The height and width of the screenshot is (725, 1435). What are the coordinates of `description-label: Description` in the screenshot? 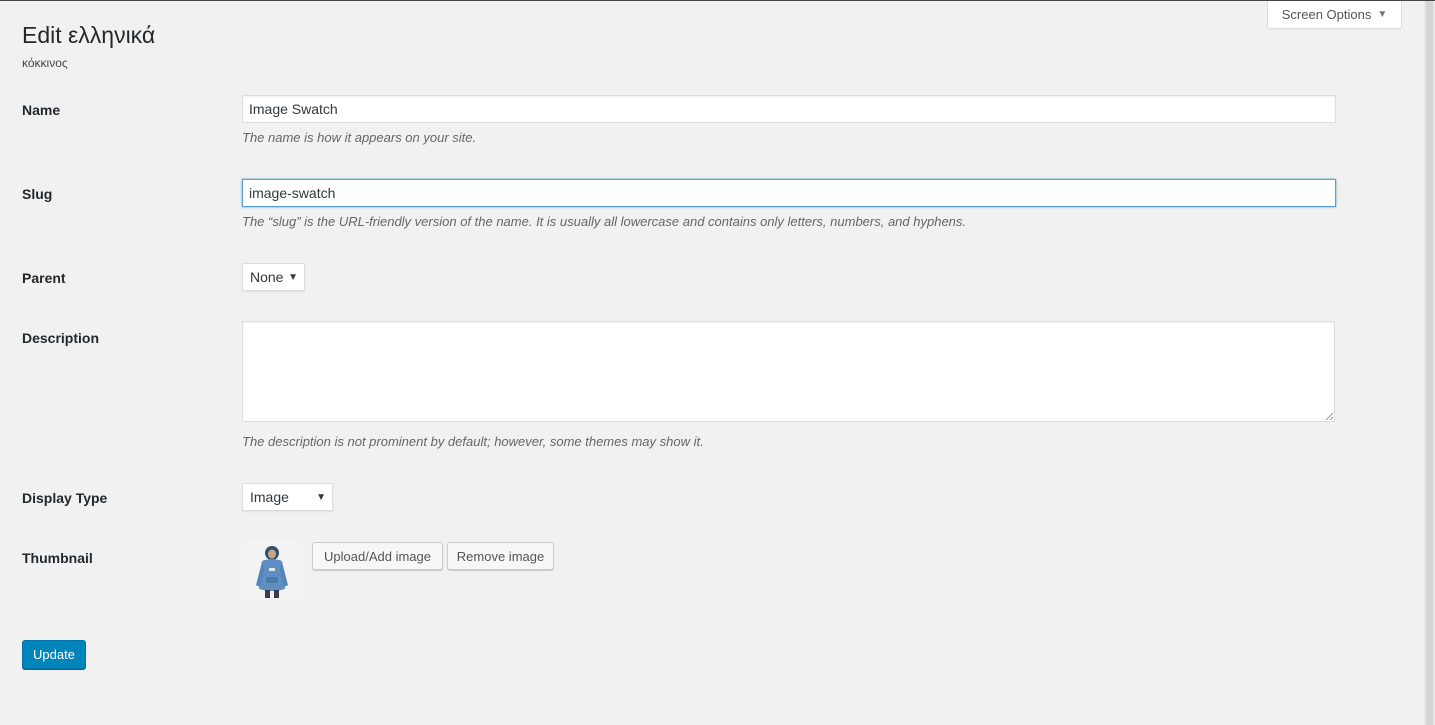 It's located at (61, 338).